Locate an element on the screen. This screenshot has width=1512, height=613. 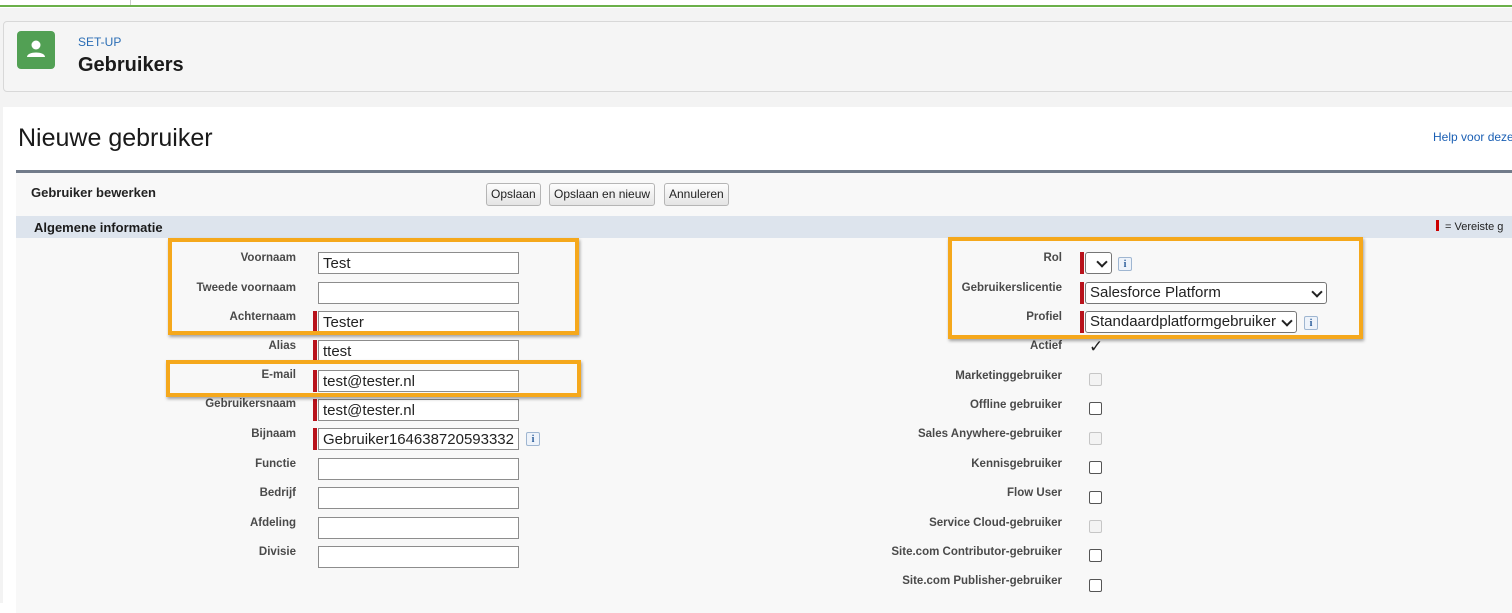
nickname-input is located at coordinates (418, 439).